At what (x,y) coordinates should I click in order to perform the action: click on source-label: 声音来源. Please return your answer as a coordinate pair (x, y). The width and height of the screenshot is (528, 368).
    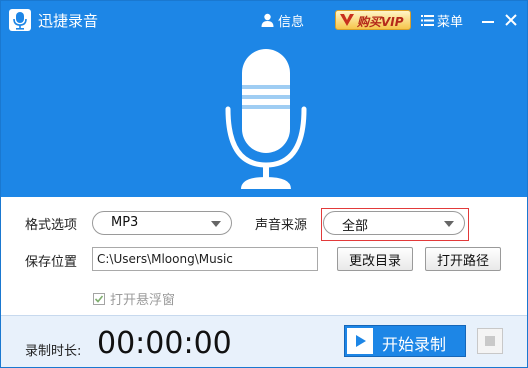
    Looking at the image, I should click on (281, 225).